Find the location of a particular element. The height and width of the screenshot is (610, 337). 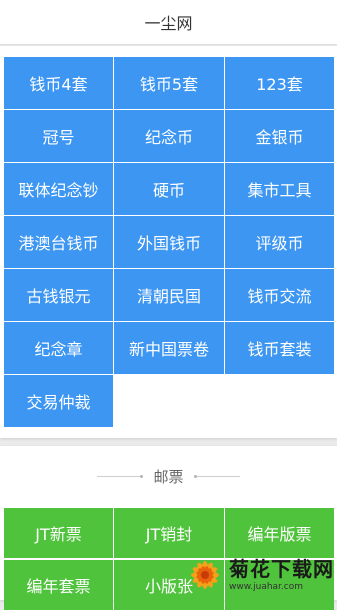

category-tile-qianbitaozhuang: 钱币套装 is located at coordinates (279, 348).